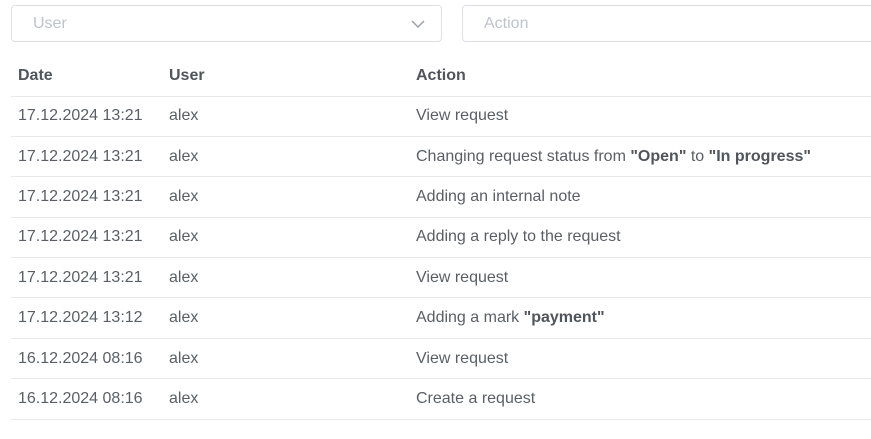 The height and width of the screenshot is (439, 871). Describe the element at coordinates (640, 399) in the screenshot. I see `cell-action: Create a request` at that location.